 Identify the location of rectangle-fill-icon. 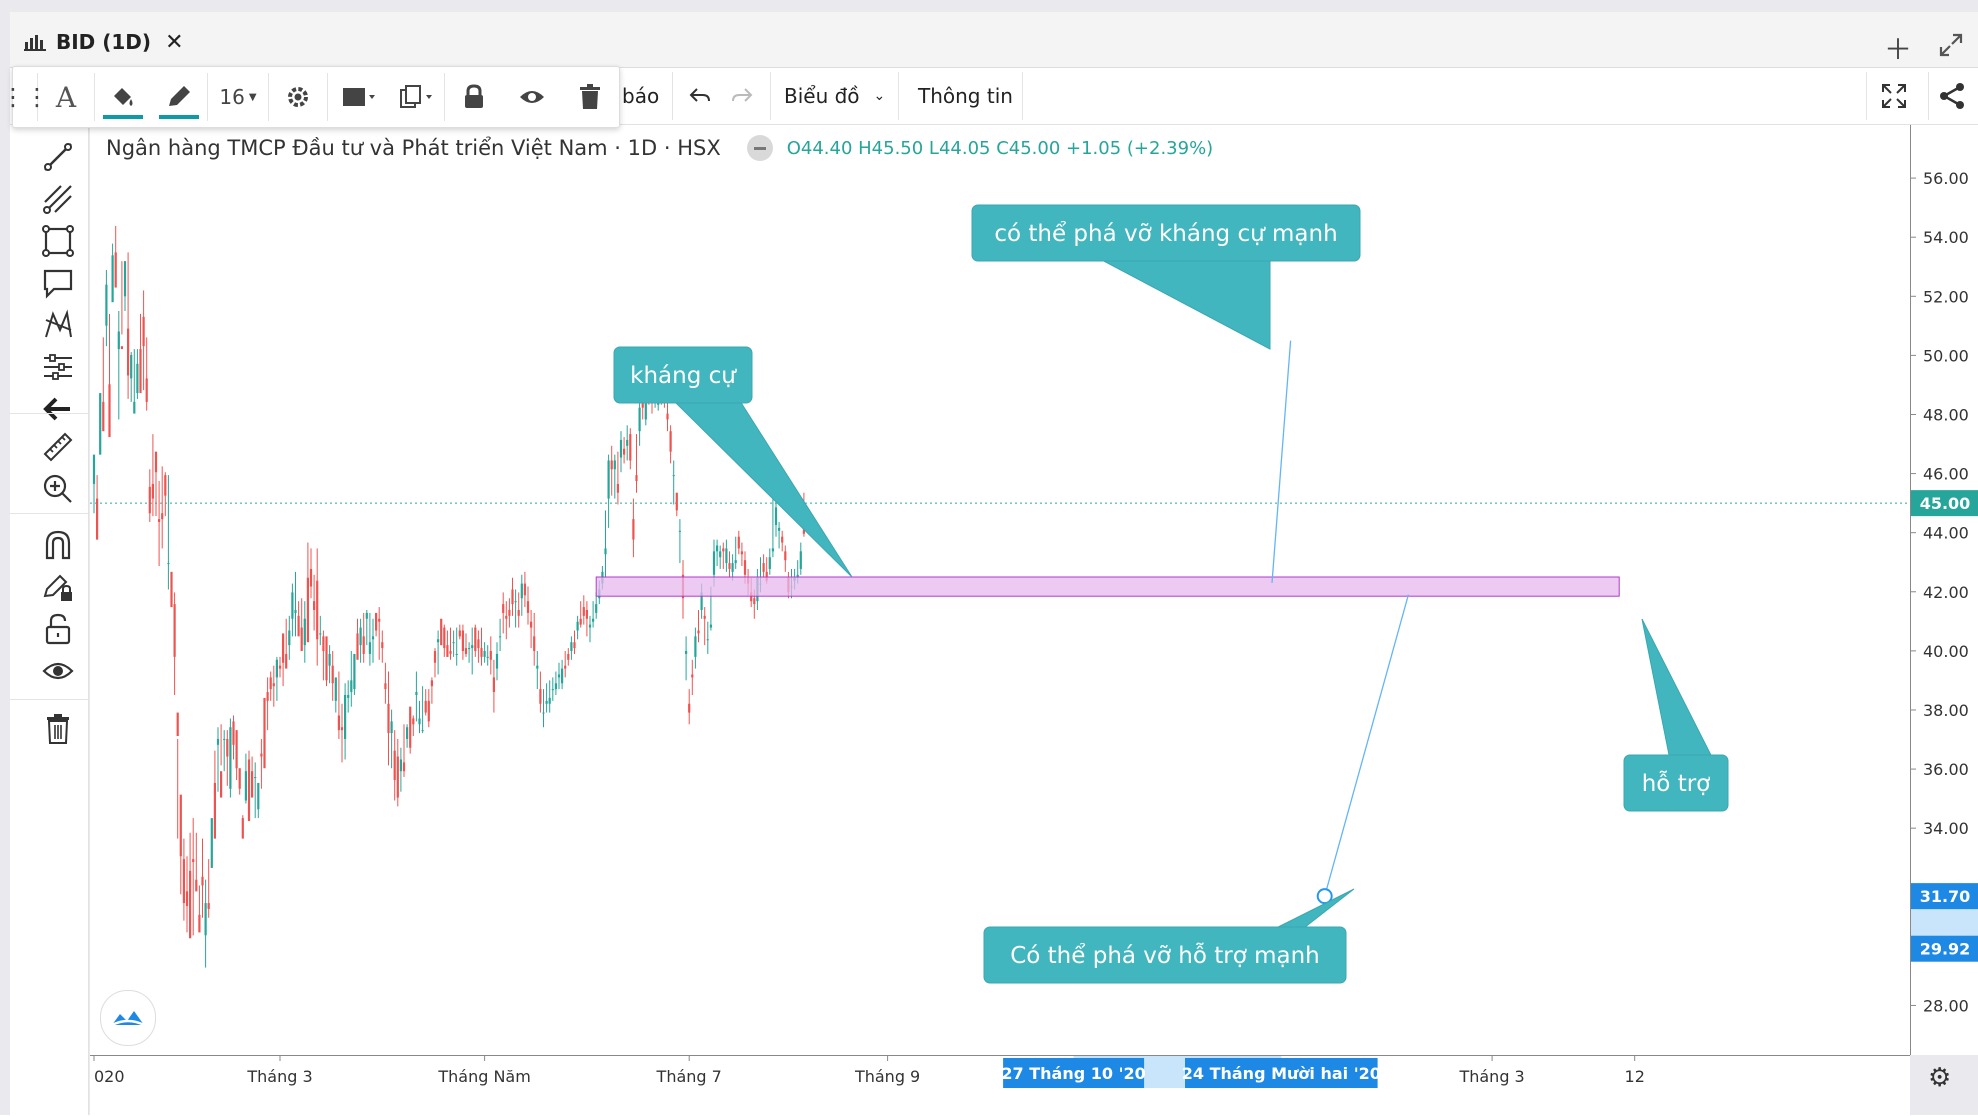
(358, 97).